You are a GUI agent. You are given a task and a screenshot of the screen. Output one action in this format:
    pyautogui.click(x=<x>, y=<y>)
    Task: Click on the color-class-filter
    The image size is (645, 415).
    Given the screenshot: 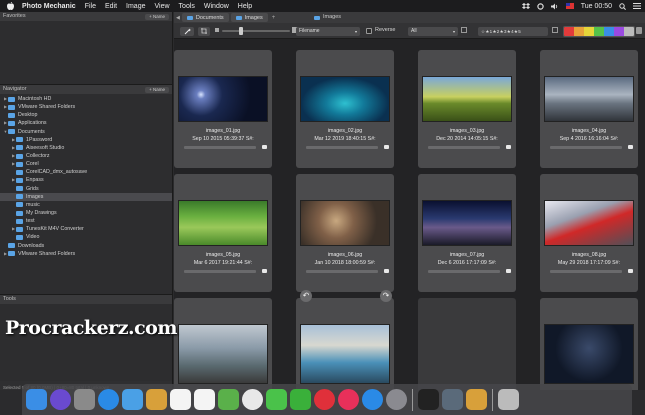 What is the action you would take?
    pyautogui.click(x=599, y=31)
    